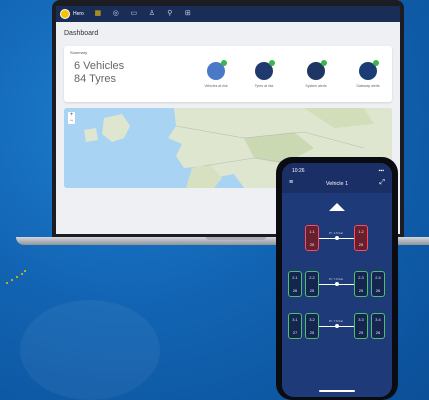  I want to click on tyre-position: 3.1, so click(295, 319).